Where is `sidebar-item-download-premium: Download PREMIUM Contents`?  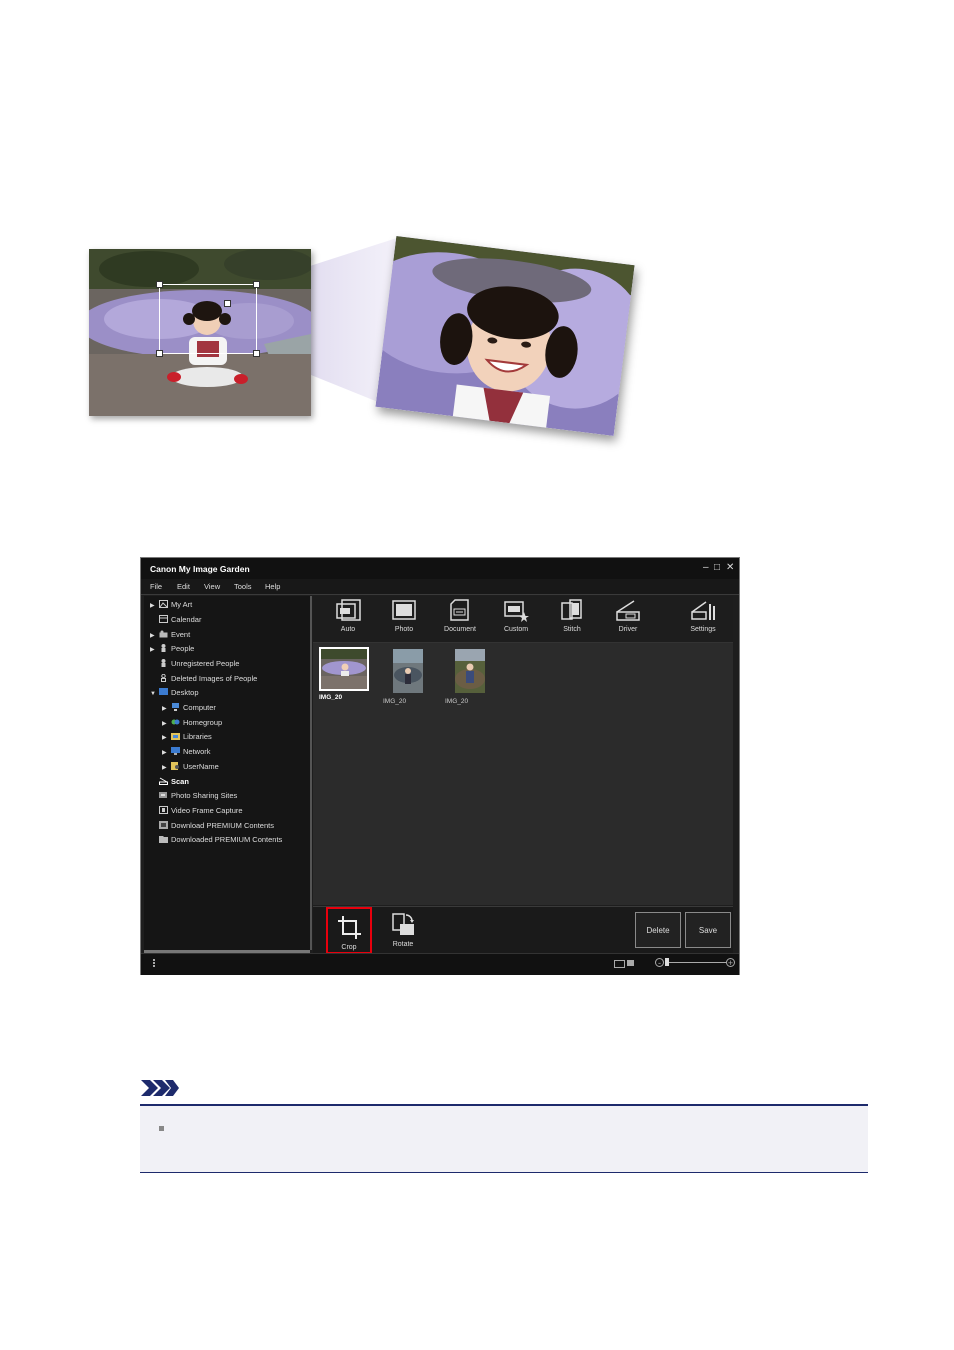 sidebar-item-download-premium: Download PREMIUM Contents is located at coordinates (212, 825).